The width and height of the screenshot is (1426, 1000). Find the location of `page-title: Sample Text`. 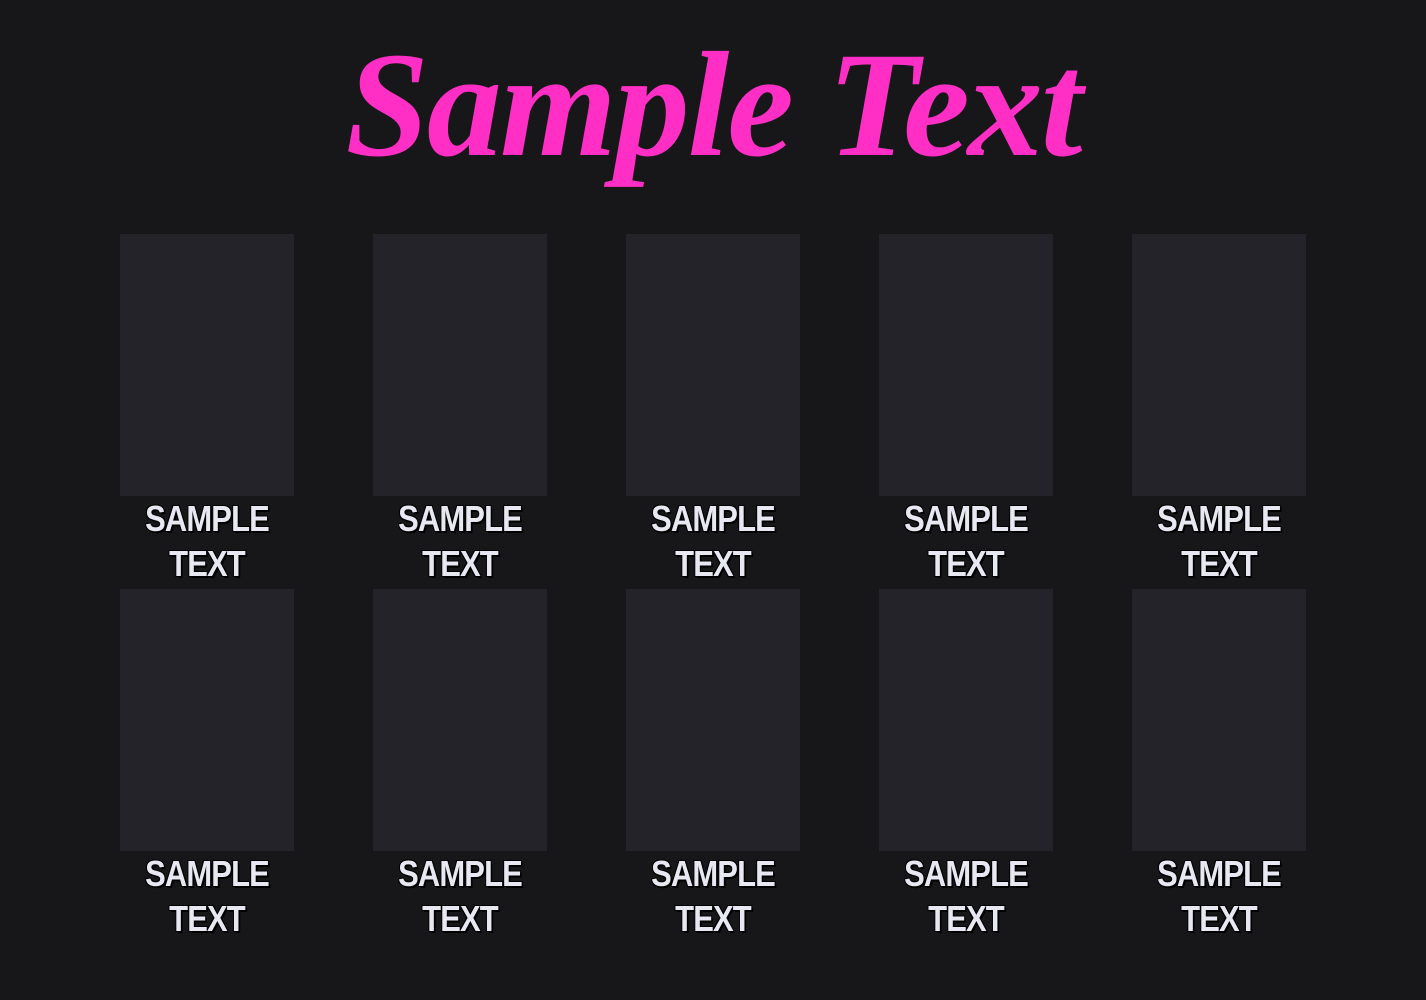

page-title: Sample Text is located at coordinates (714, 105).